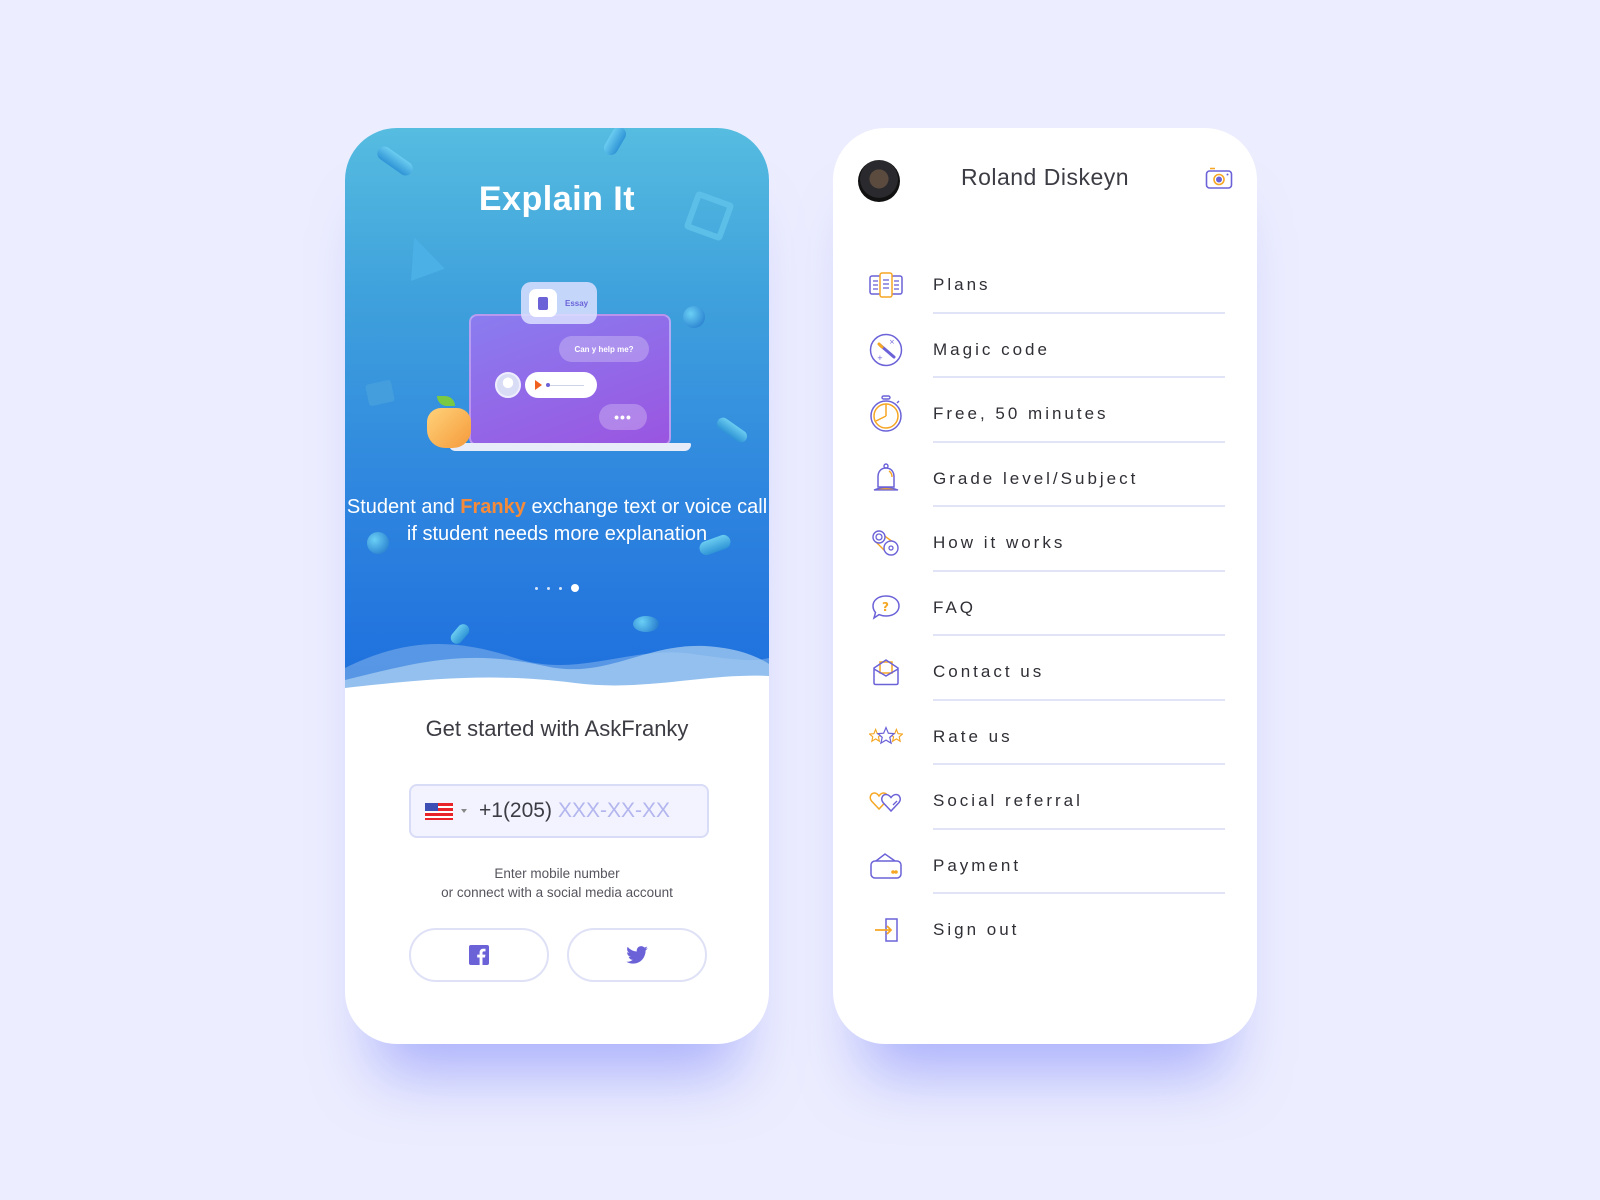 This screenshot has height=1200, width=1600. Describe the element at coordinates (1219, 178) in the screenshot. I see `camera-icon` at that location.